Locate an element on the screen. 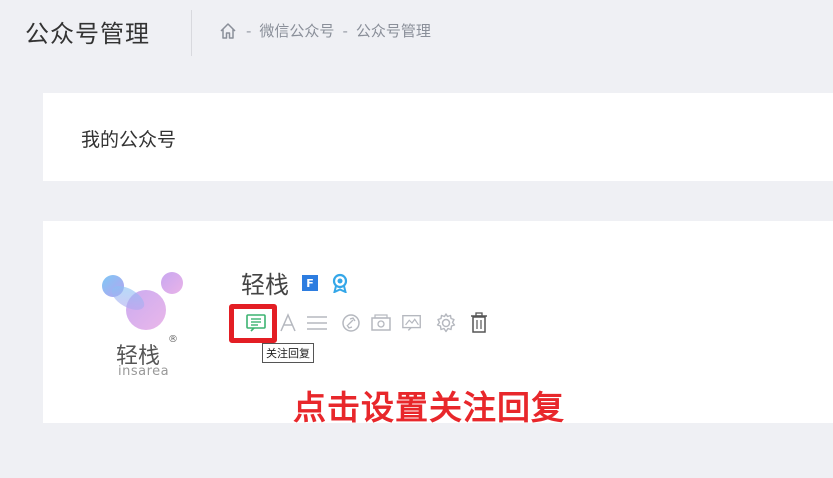 This screenshot has height=478, width=833. account-logo: 轻栈 ® insarea is located at coordinates (148, 324).